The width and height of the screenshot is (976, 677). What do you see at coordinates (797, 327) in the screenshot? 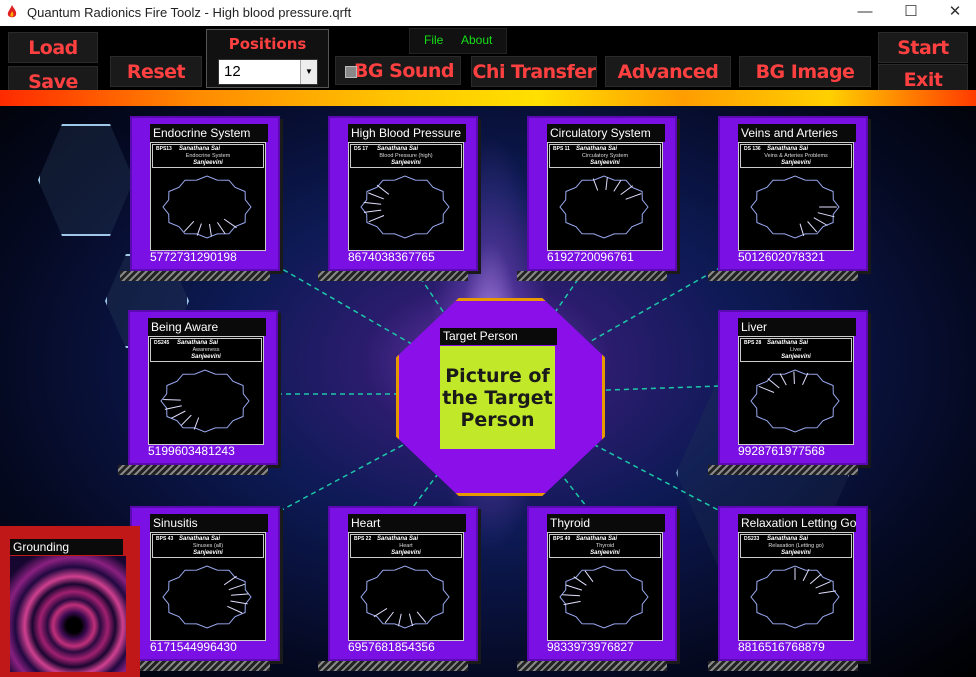
I see `panel-title: Liver` at bounding box center [797, 327].